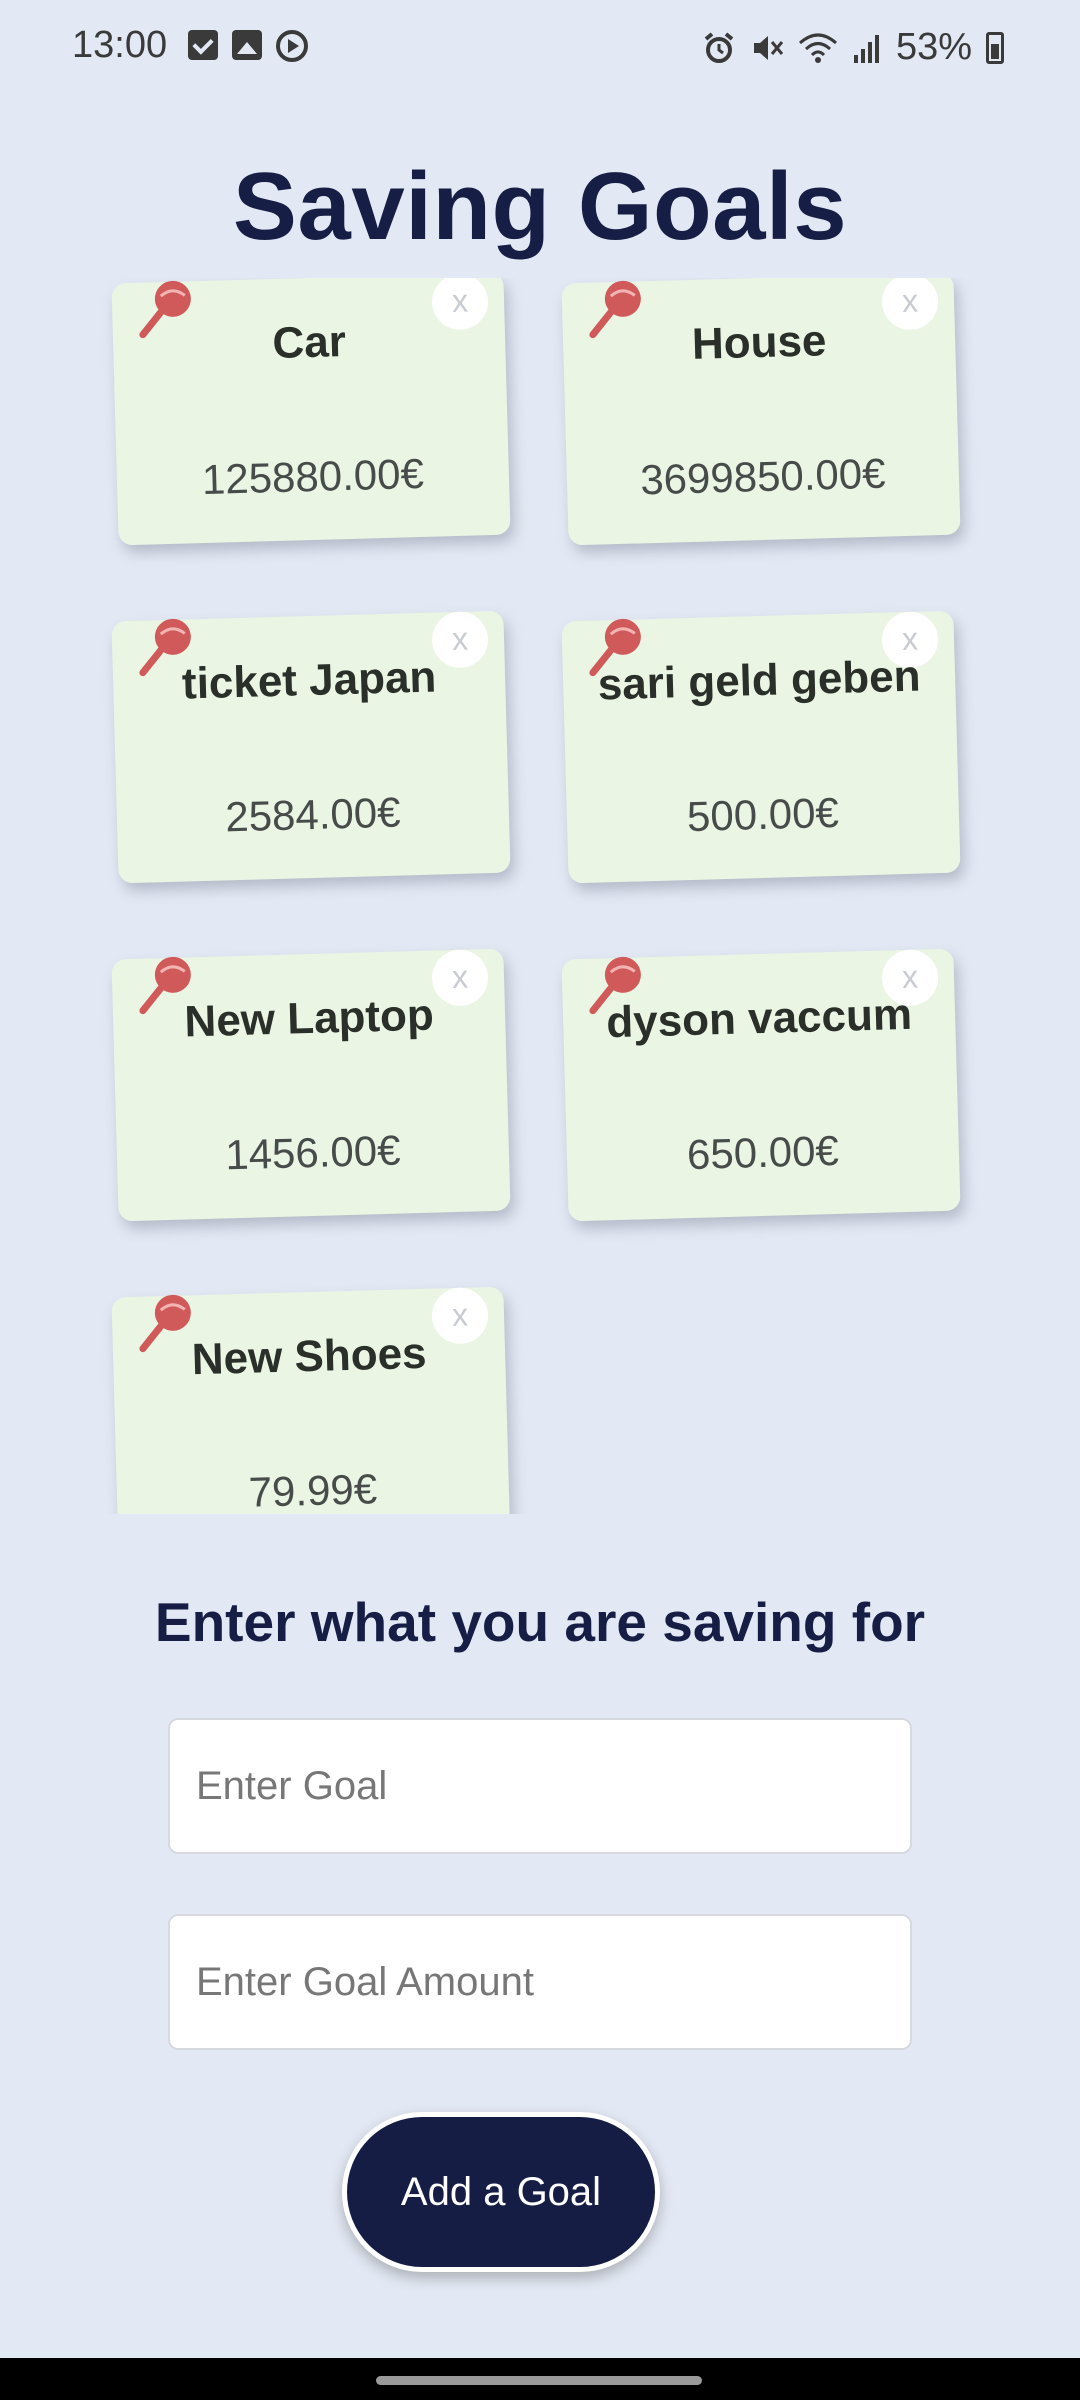  I want to click on goal-name: Car, so click(309, 343).